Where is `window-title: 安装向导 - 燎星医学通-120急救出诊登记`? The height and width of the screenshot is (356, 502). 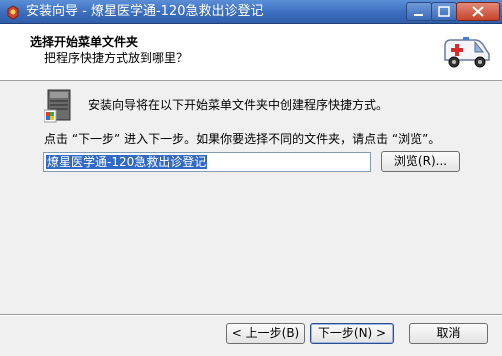 window-title: 安装向导 - 燎星医学通-120急救出诊登记 is located at coordinates (145, 11).